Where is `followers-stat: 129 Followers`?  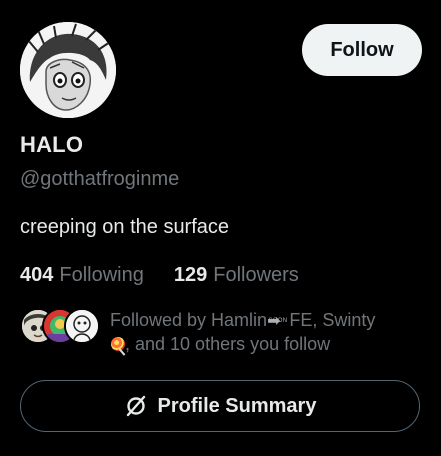
followers-stat: 129 Followers is located at coordinates (236, 275).